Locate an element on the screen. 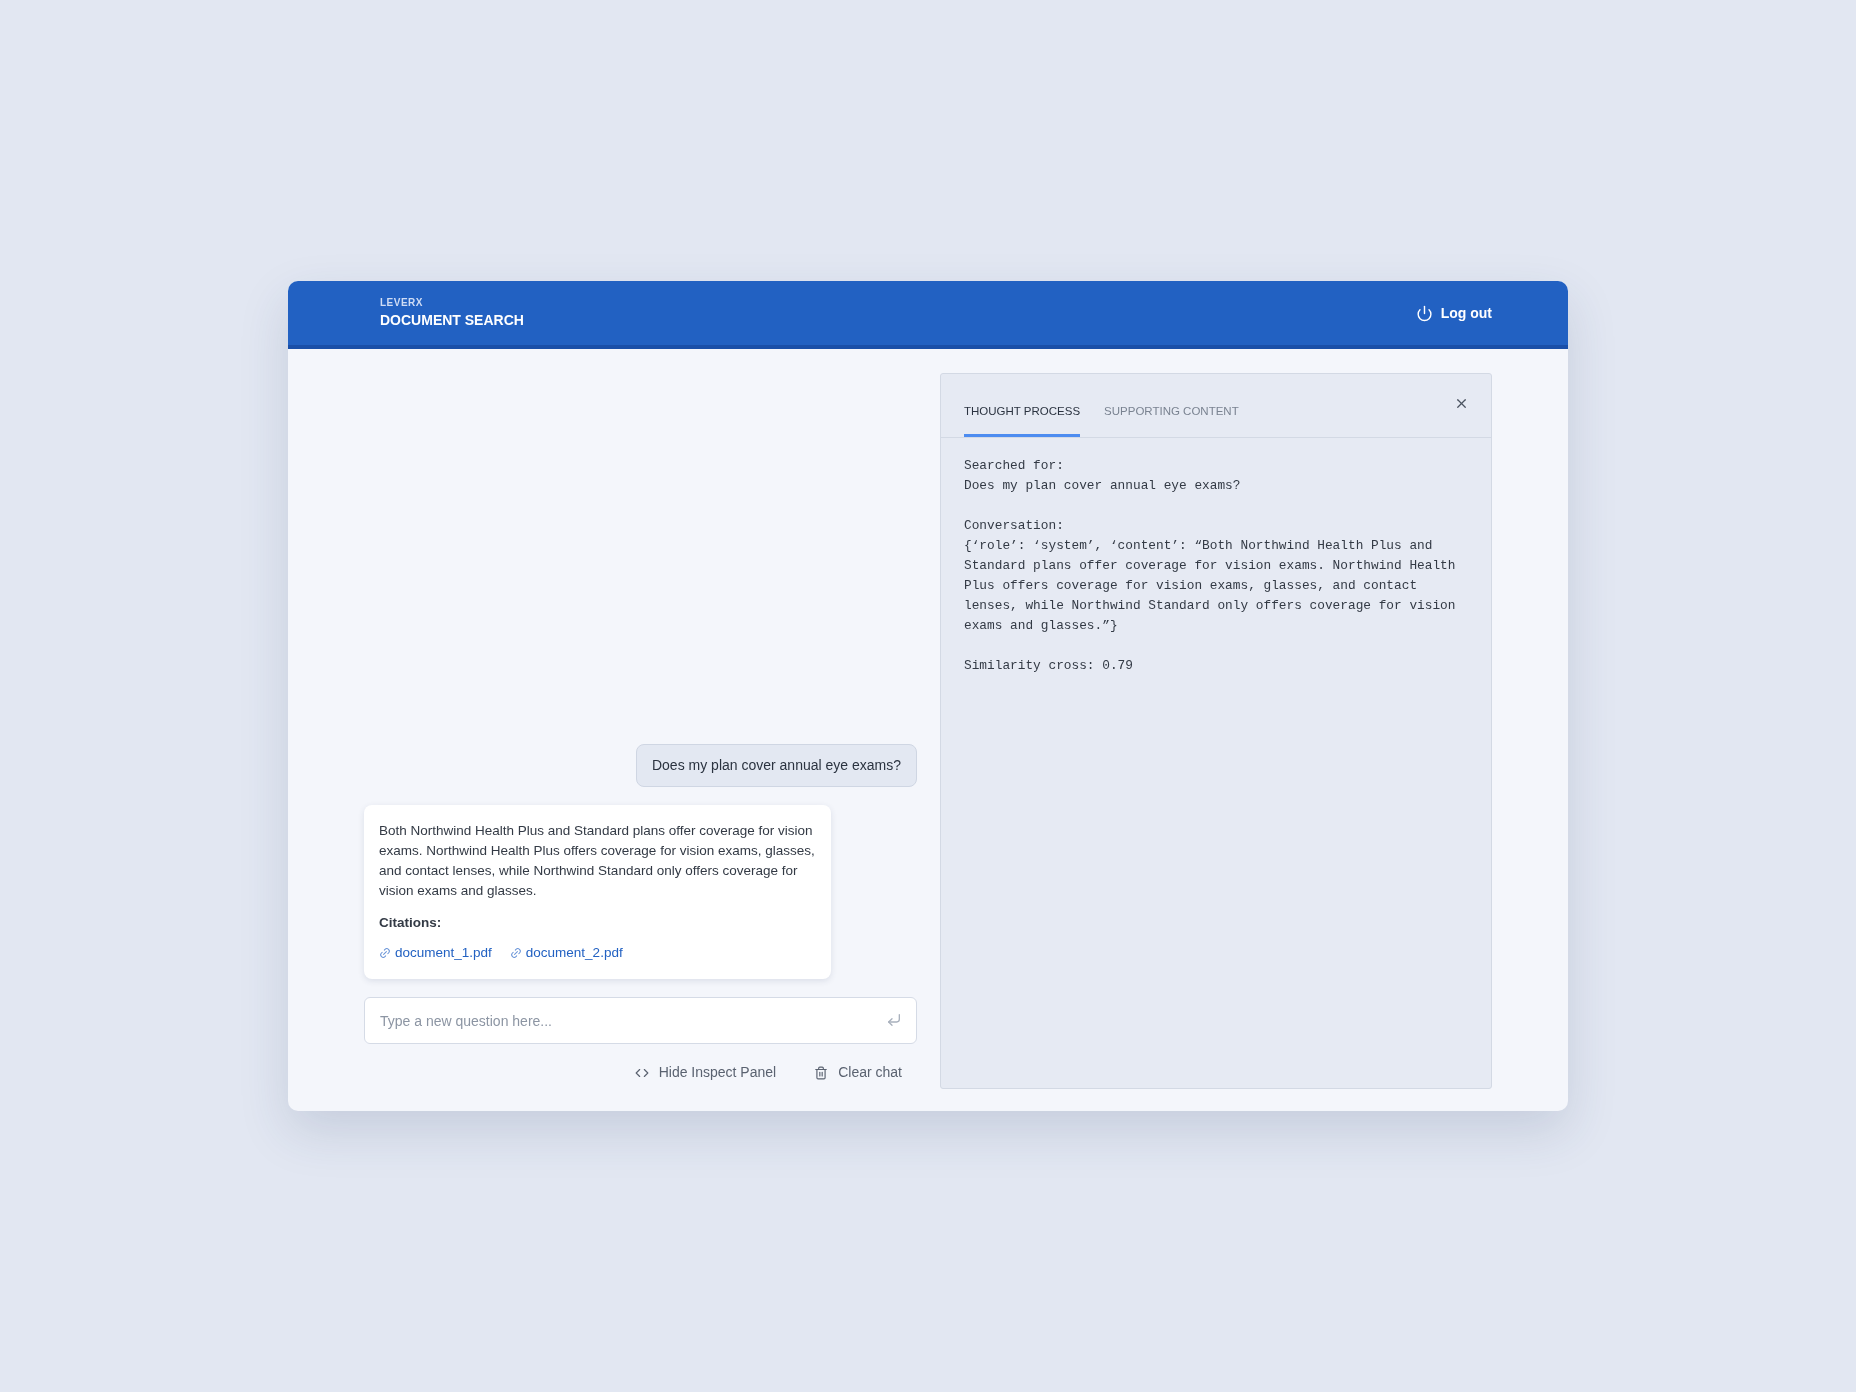  close-icon is located at coordinates (1461, 403).